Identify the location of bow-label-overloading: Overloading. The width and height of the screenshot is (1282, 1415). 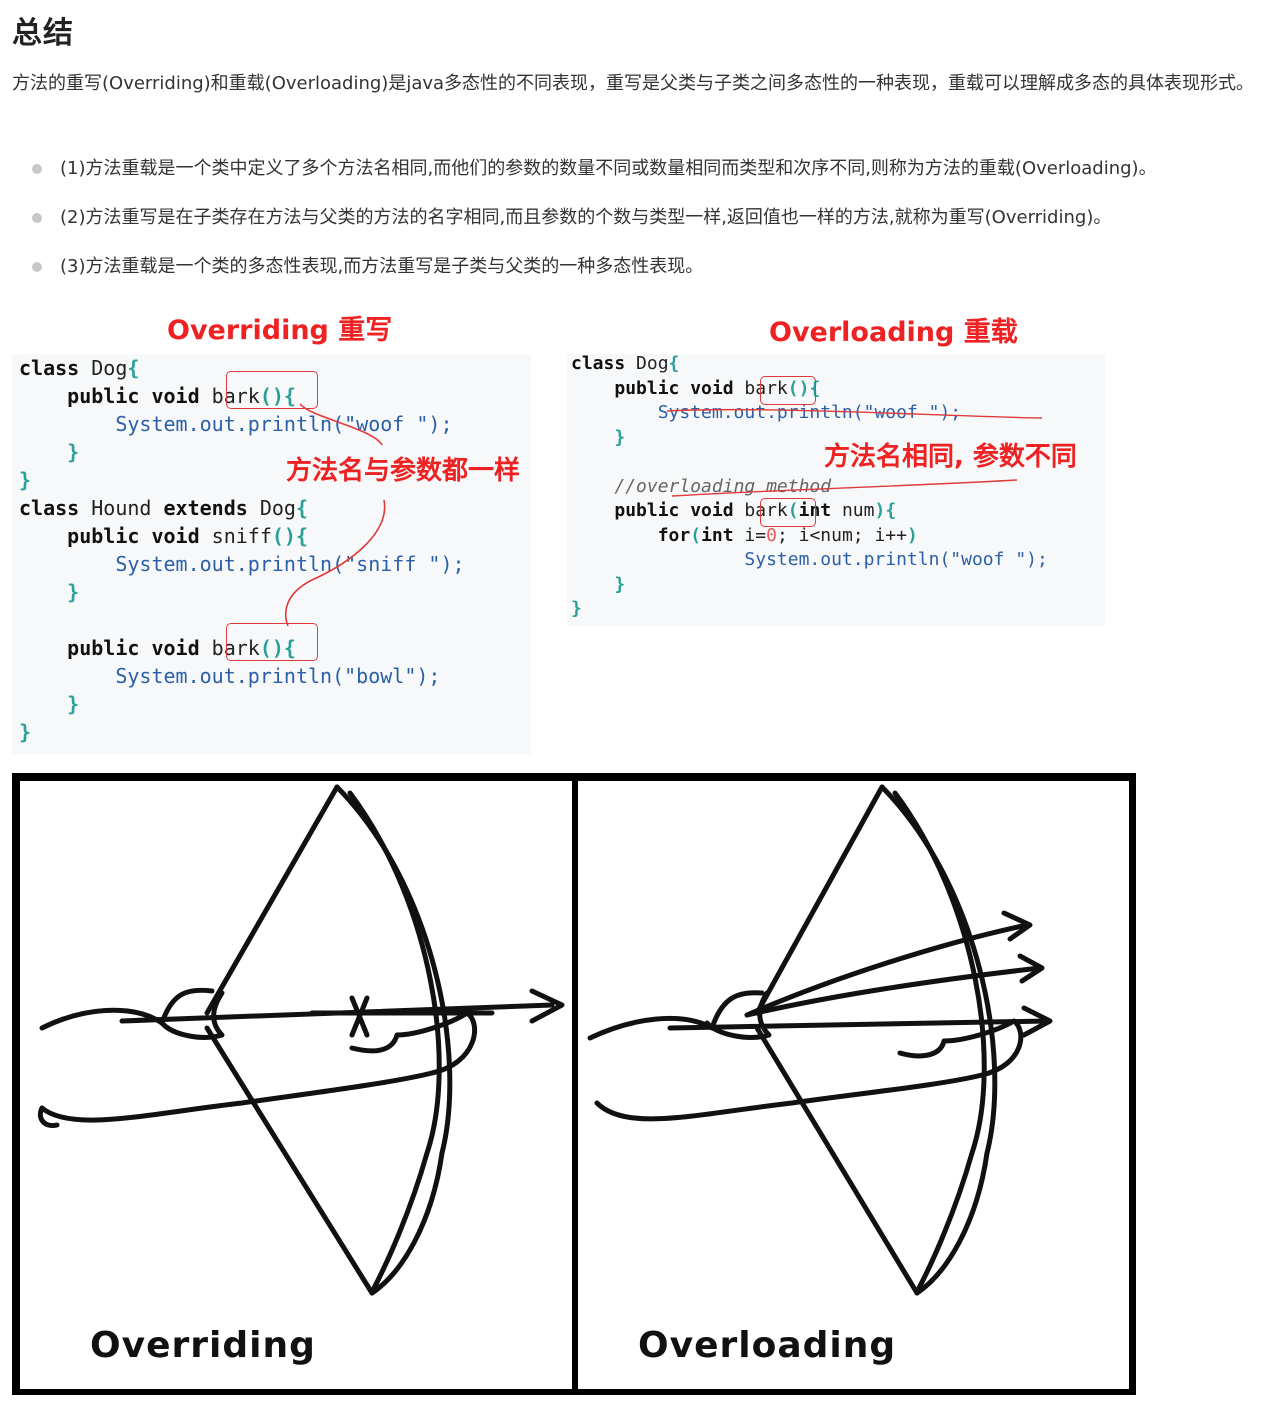
(767, 1345).